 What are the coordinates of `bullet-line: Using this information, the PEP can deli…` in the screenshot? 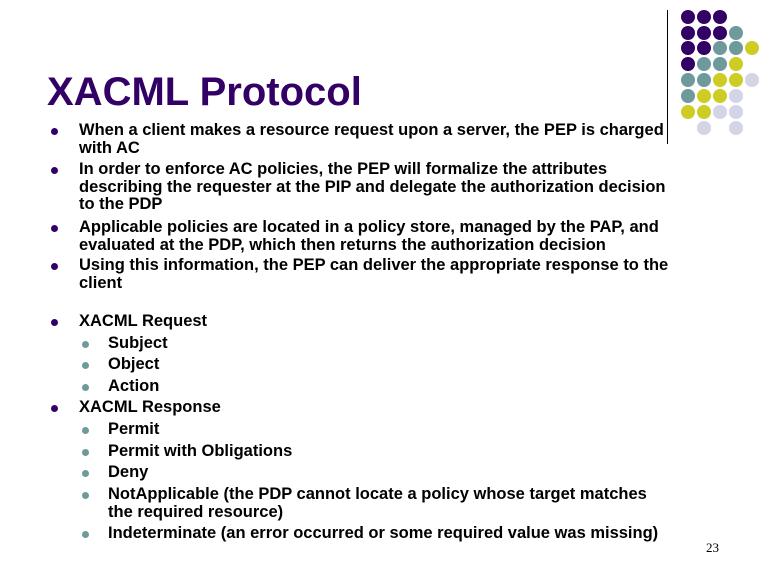 It's located at (374, 265).